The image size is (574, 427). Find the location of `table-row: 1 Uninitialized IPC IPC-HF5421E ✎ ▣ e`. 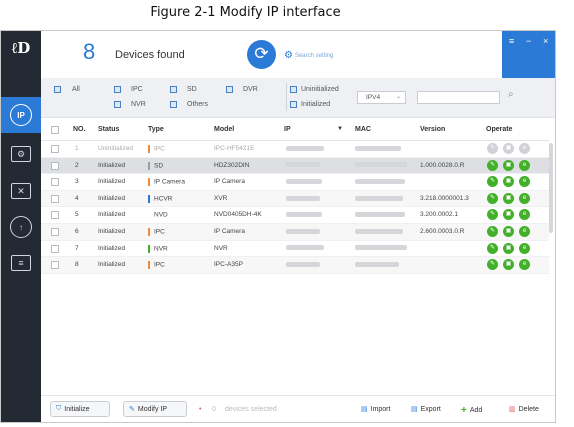

table-row: 1 Uninitialized IPC IPC-HF5421E ✎ ▣ e is located at coordinates (295, 149).